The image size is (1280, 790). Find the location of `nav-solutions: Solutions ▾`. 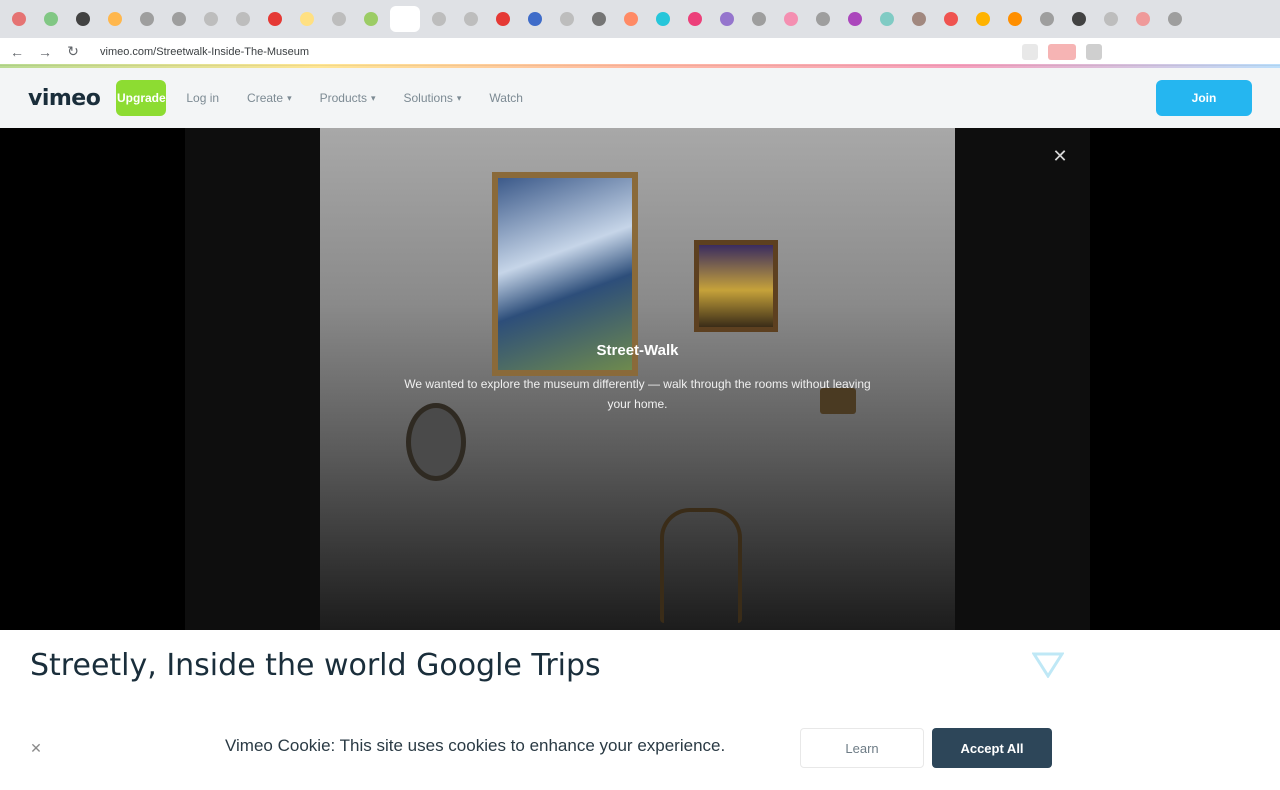

nav-solutions: Solutions ▾ is located at coordinates (433, 98).